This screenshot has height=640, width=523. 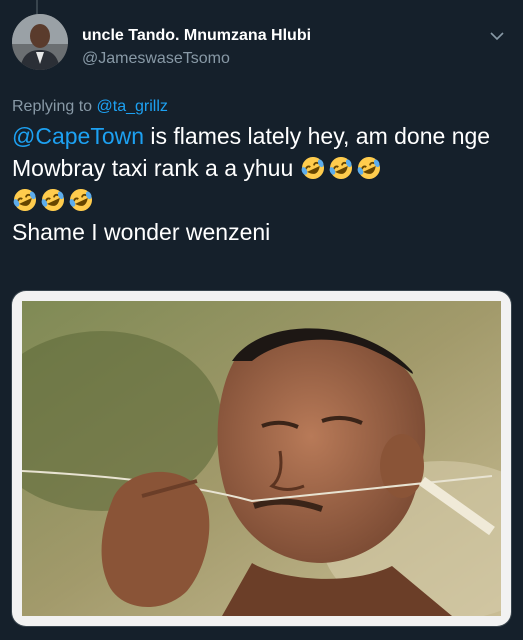 I want to click on display-name: uncle Tando. Mnumzana Hlubi, so click(x=196, y=36).